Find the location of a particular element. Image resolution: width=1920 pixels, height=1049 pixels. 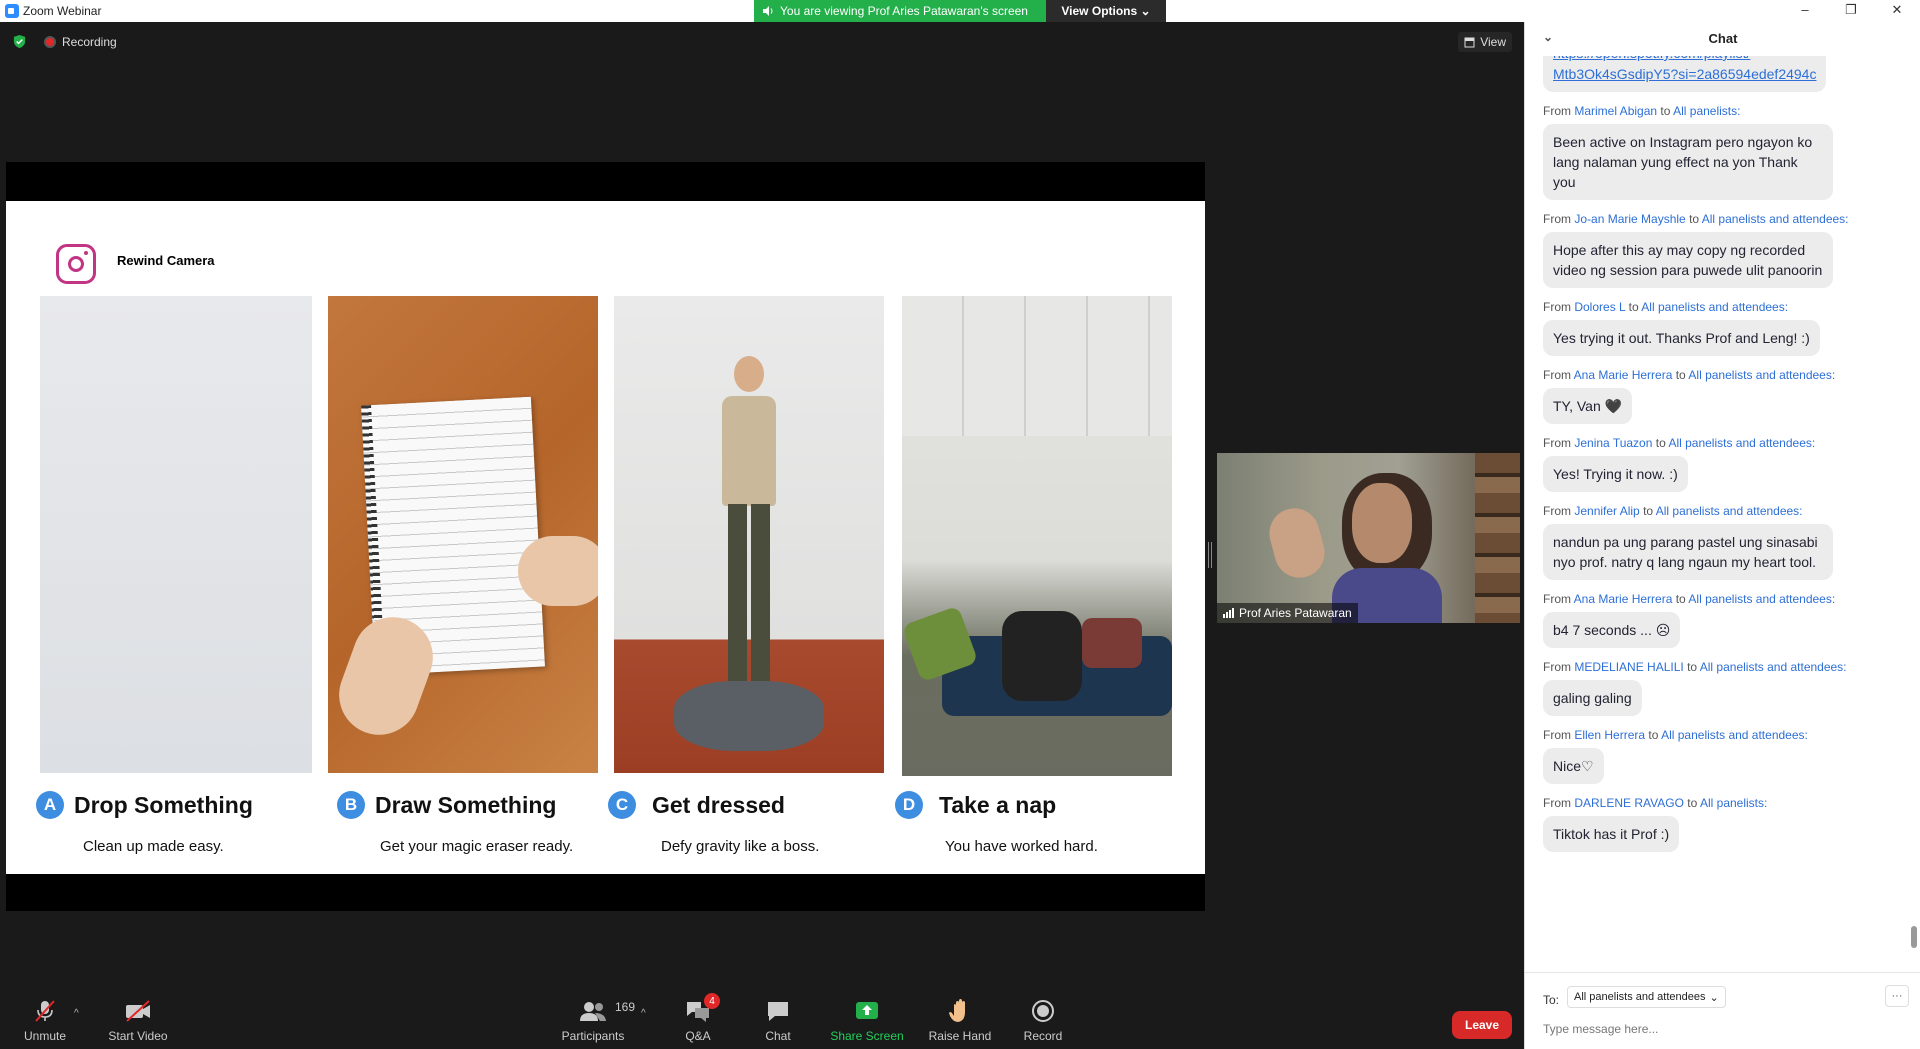

raise-hand-icon is located at coordinates (957, 1010).